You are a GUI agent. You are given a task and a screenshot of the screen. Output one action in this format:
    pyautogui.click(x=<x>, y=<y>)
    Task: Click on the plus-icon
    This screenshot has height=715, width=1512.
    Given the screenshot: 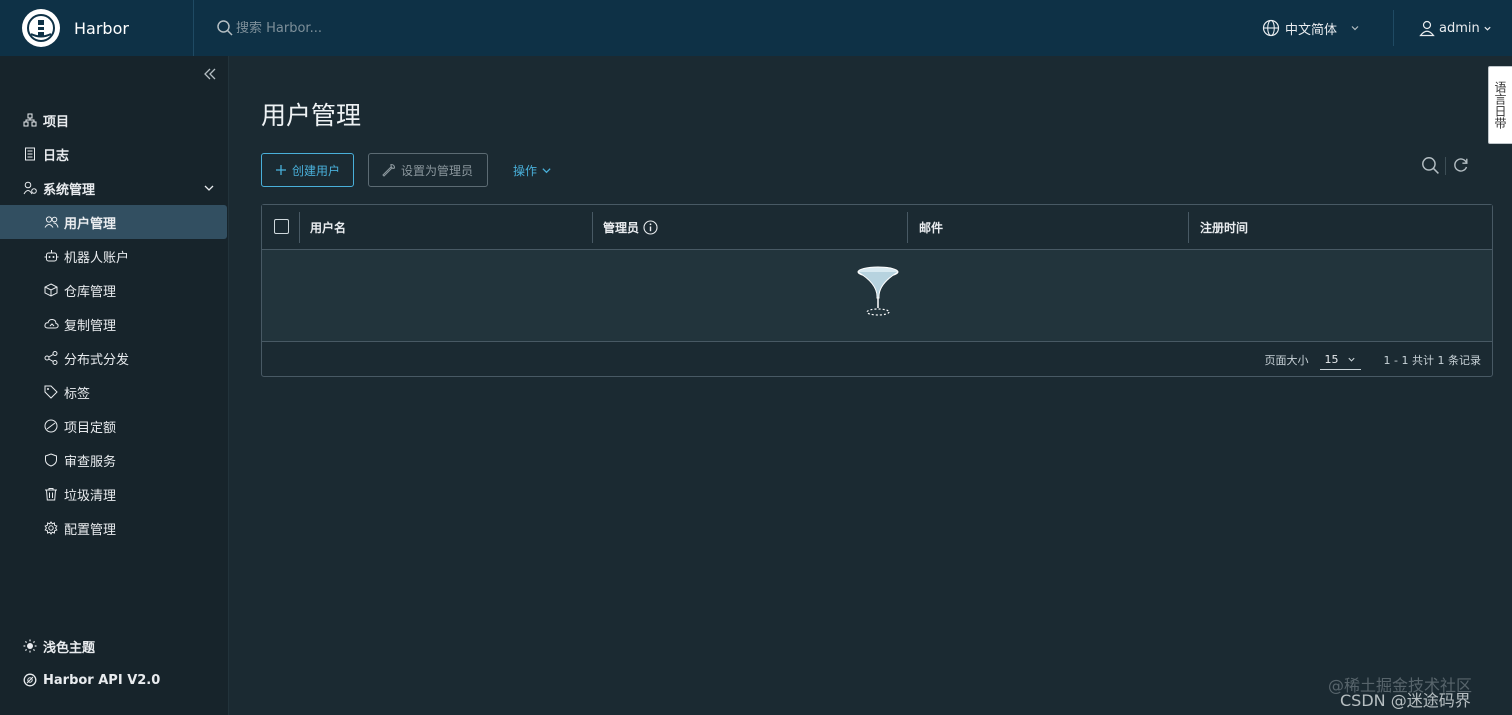 What is the action you would take?
    pyautogui.click(x=281, y=170)
    